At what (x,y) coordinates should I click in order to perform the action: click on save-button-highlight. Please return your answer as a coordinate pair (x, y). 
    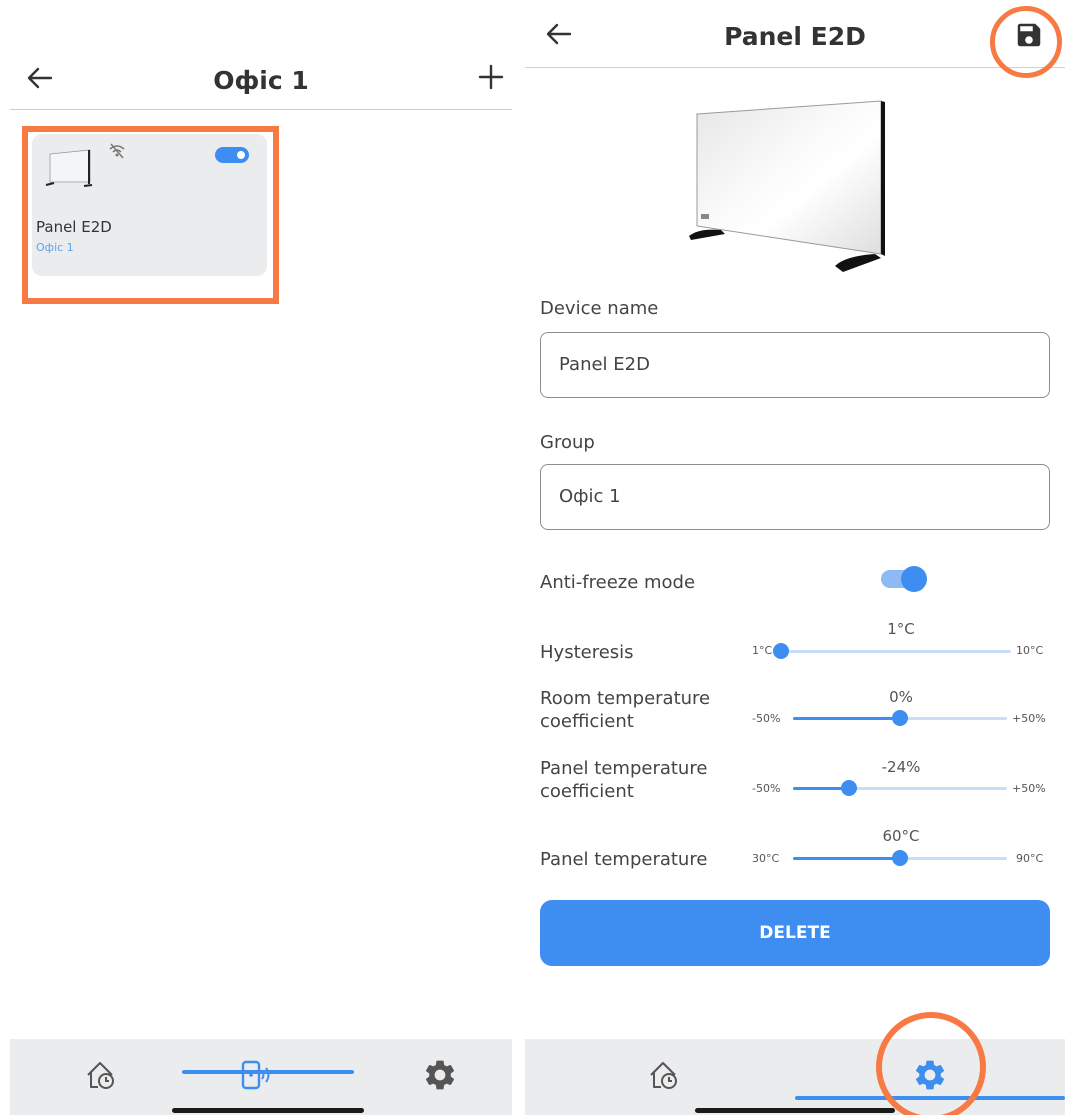
    Looking at the image, I should click on (1026, 42).